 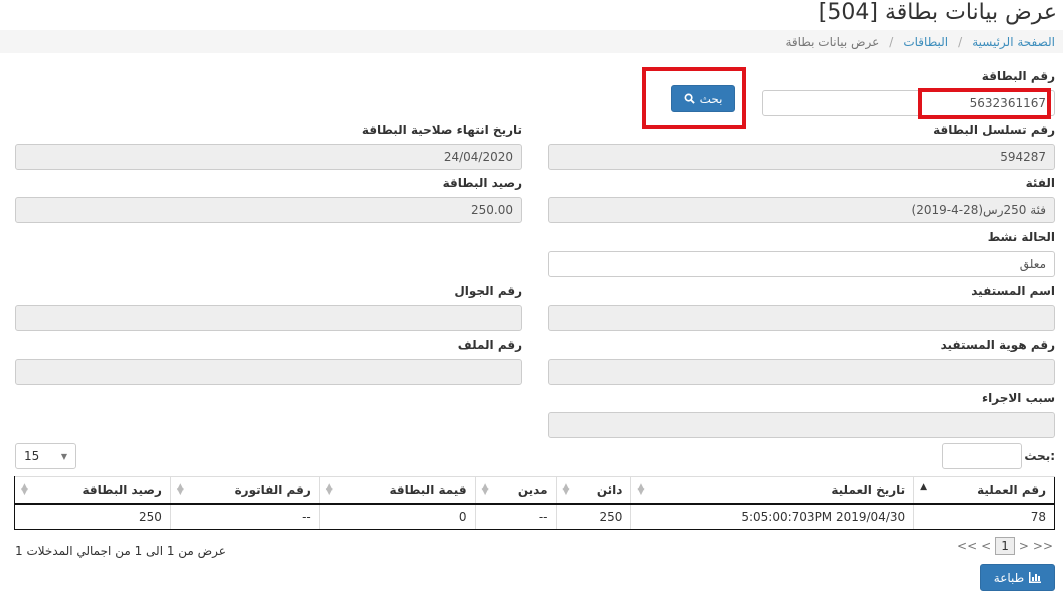 What do you see at coordinates (45, 456) in the screenshot?
I see `page-size-select: 15 ▼` at bounding box center [45, 456].